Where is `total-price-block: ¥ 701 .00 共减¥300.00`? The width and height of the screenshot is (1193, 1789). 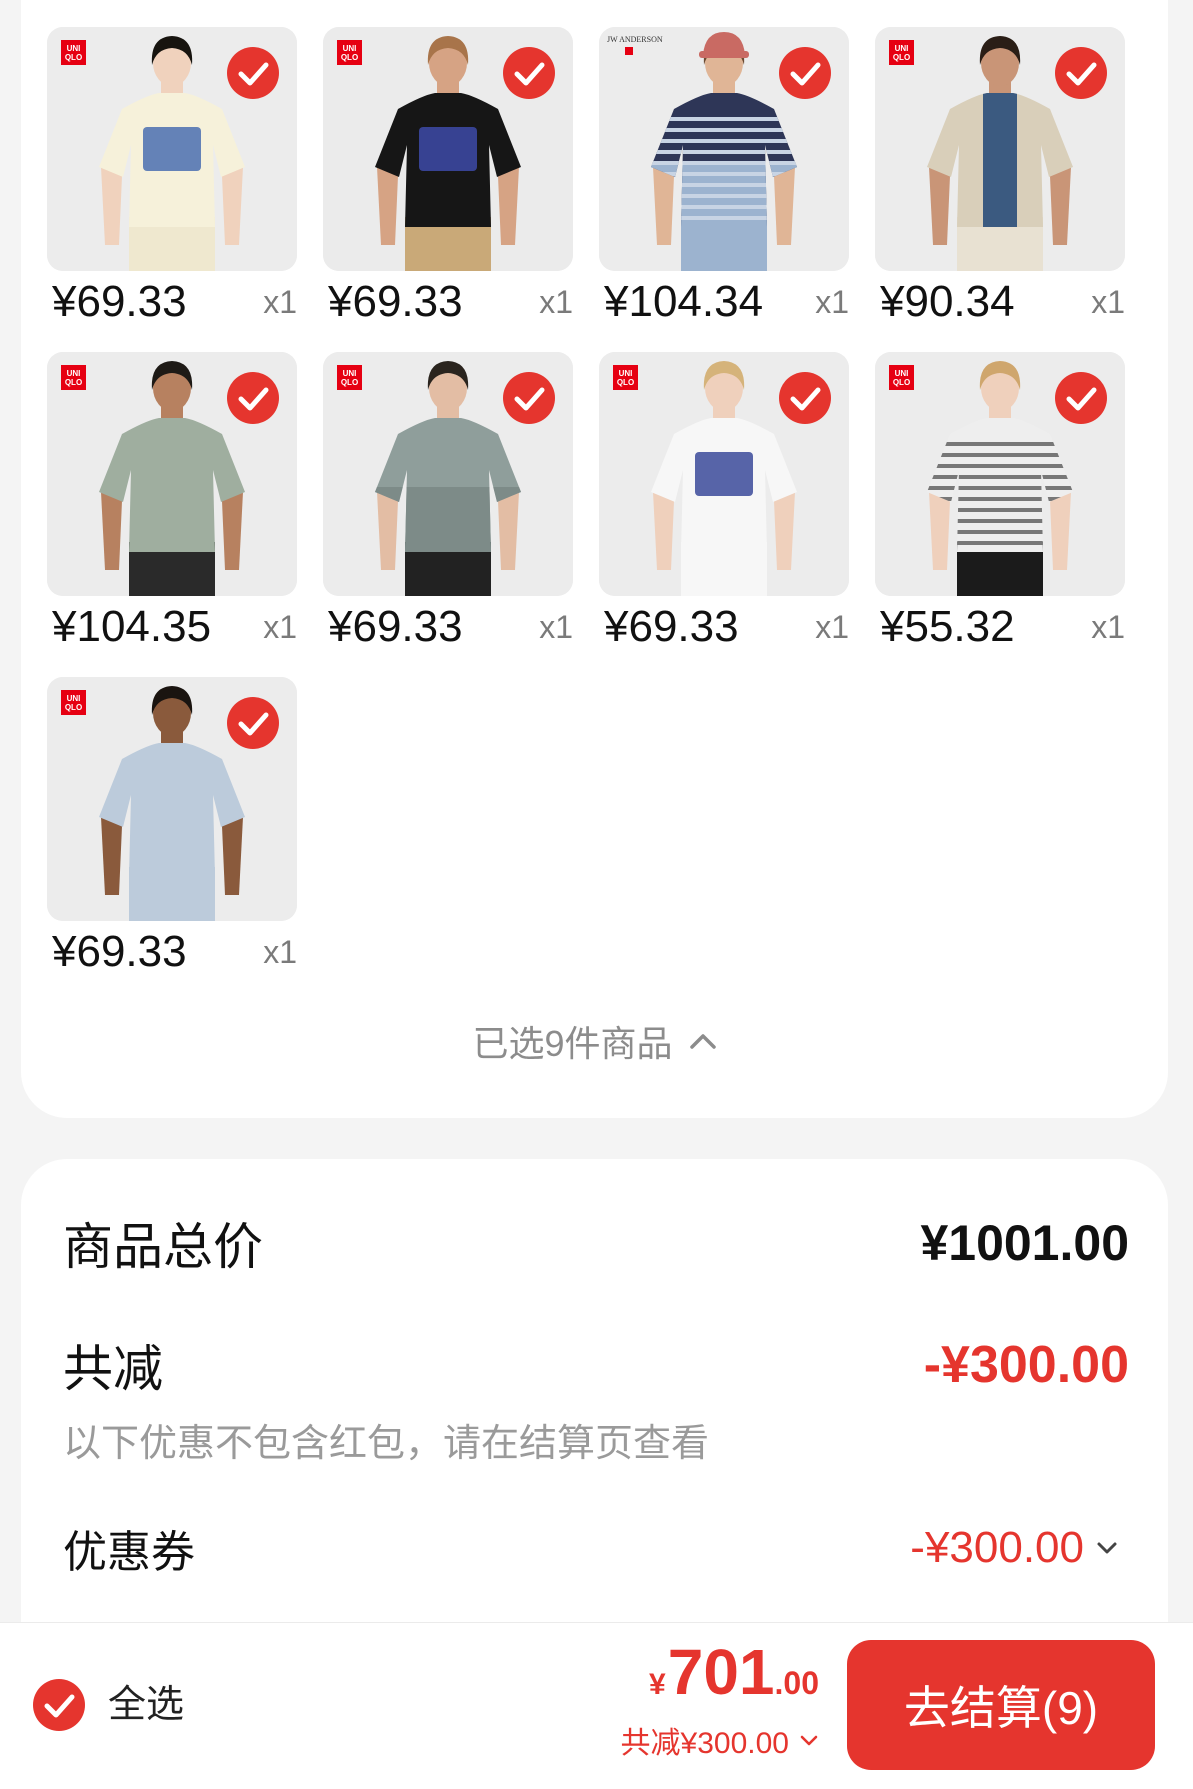 total-price-block: ¥ 701 .00 共减¥300.00 is located at coordinates (720, 1698).